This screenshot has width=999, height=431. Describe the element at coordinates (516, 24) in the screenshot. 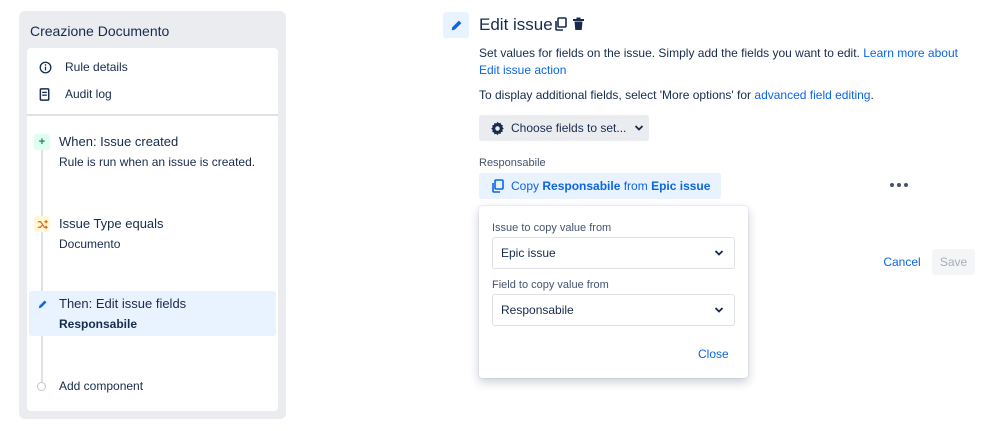

I see `page-title: Edit issue` at that location.